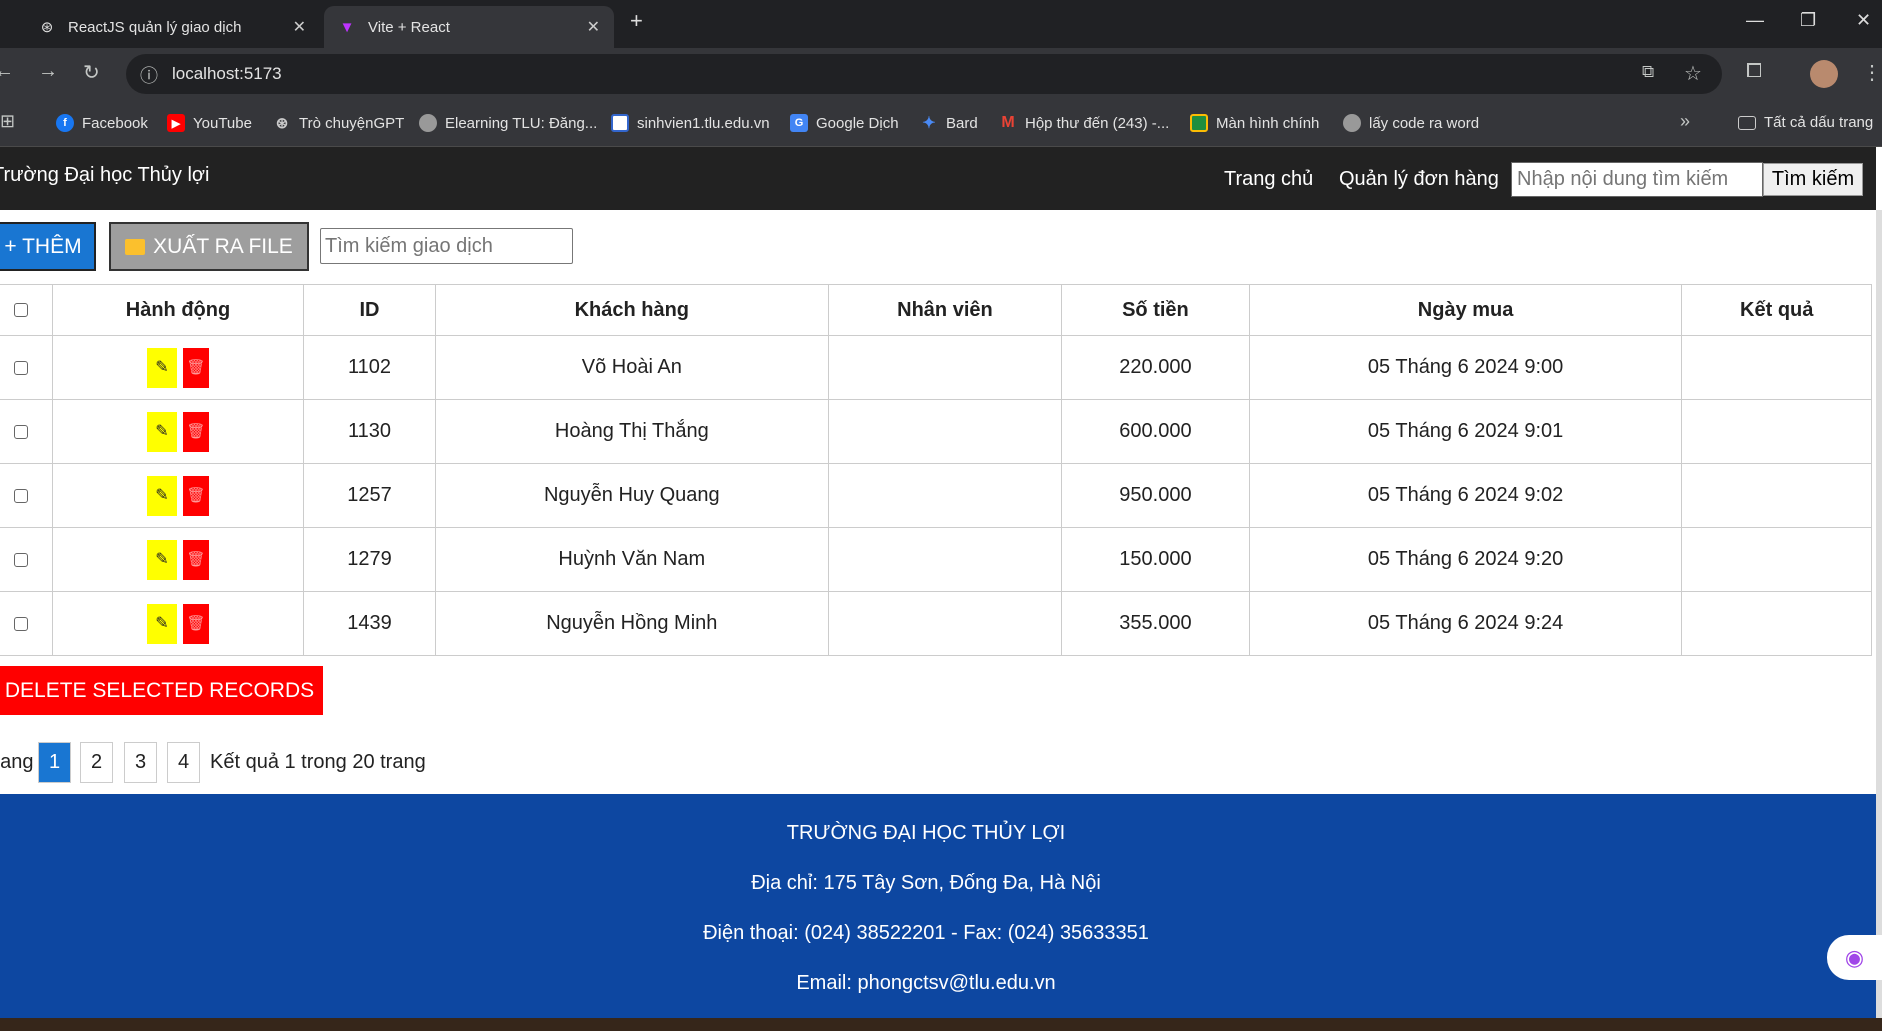 The width and height of the screenshot is (1882, 1031). I want to click on profile-avatar, so click(1824, 74).